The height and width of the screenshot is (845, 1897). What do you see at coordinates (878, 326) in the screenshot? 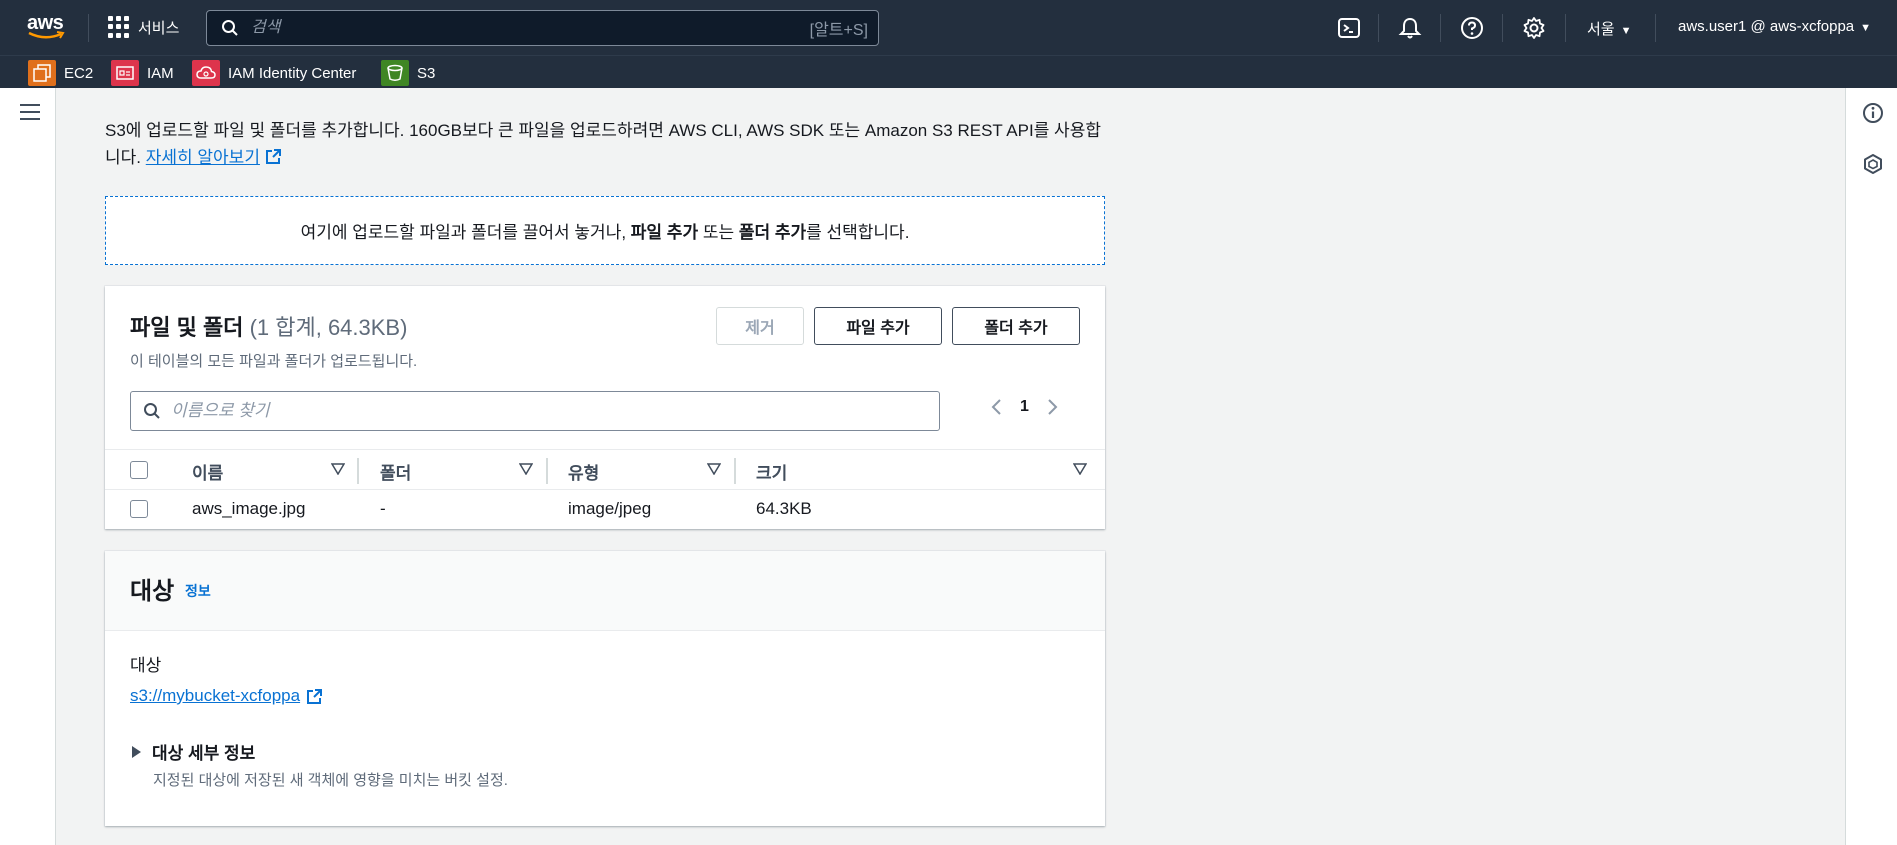
I see `add-files-button: 파일 추가` at bounding box center [878, 326].